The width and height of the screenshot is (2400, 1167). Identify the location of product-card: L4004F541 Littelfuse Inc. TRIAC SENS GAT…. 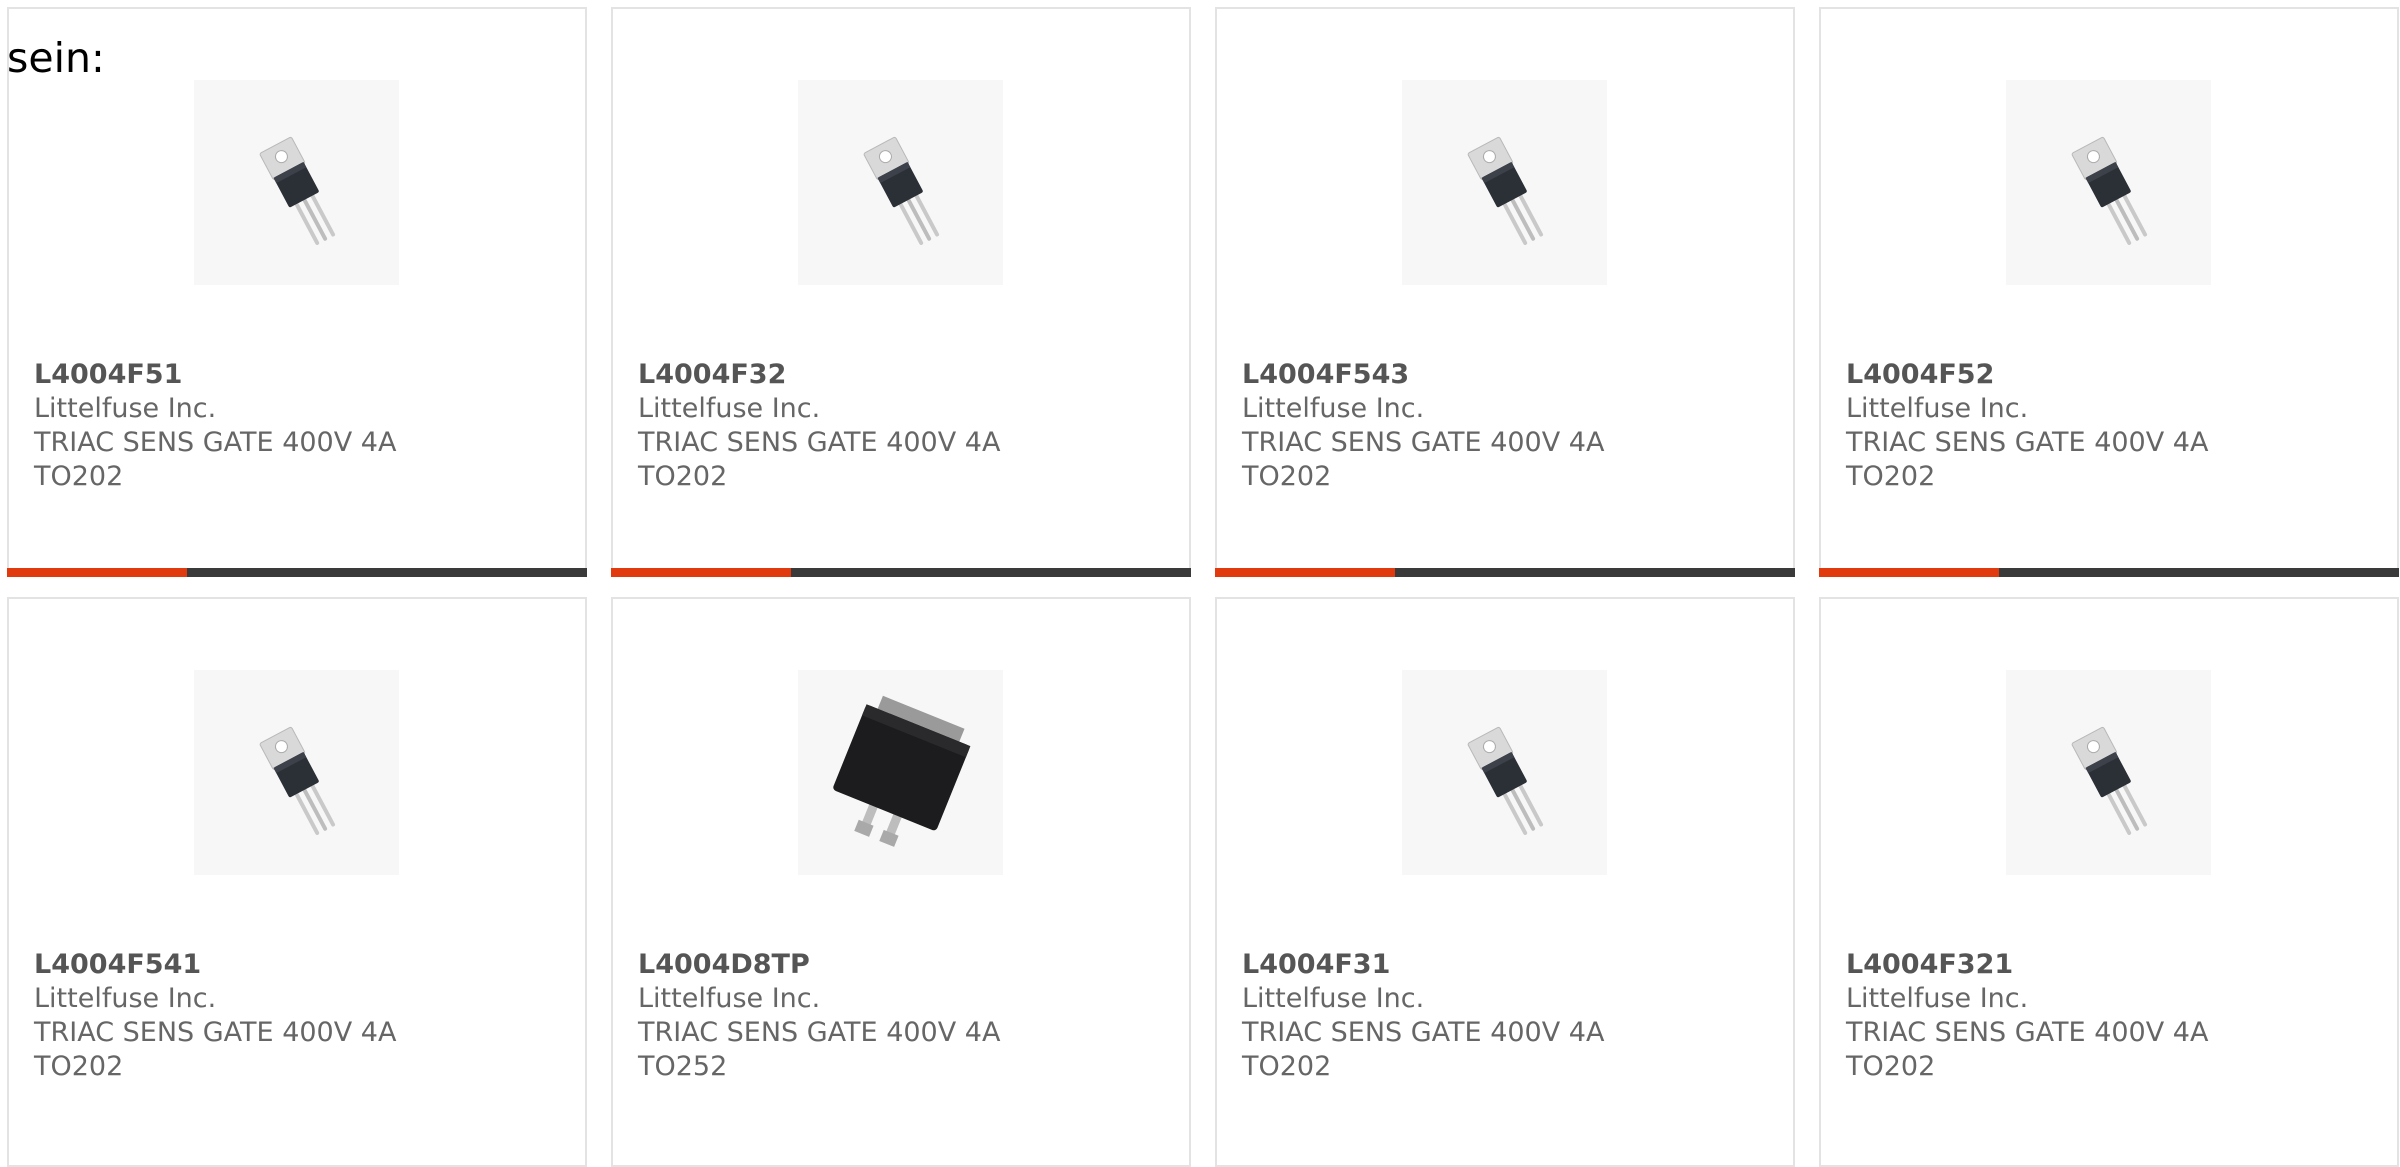
(297, 882).